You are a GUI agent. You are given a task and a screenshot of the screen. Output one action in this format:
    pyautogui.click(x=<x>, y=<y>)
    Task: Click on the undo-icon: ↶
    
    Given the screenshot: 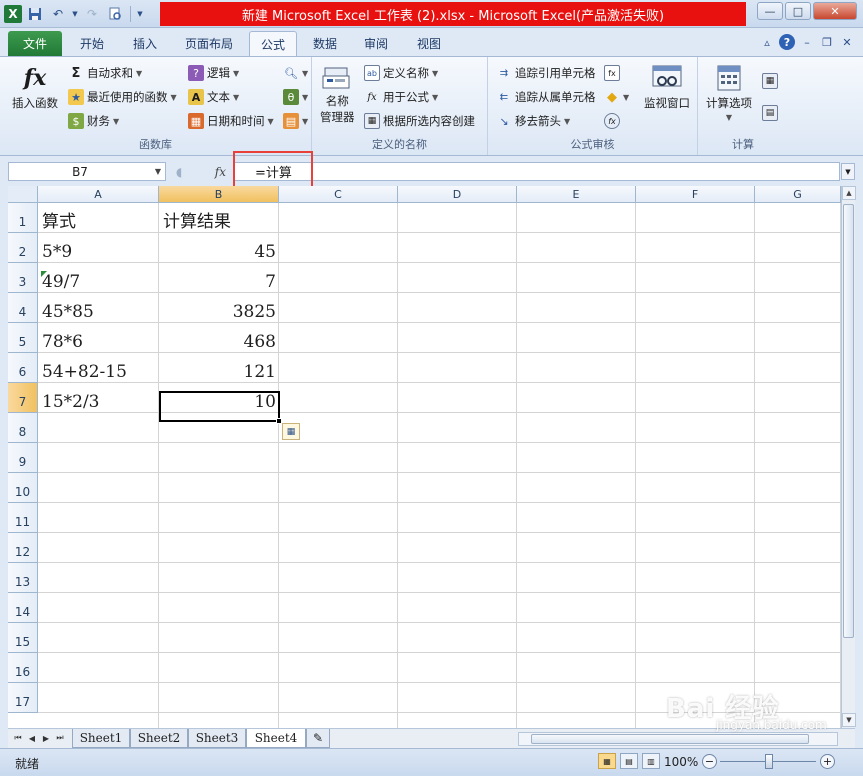 What is the action you would take?
    pyautogui.click(x=58, y=14)
    